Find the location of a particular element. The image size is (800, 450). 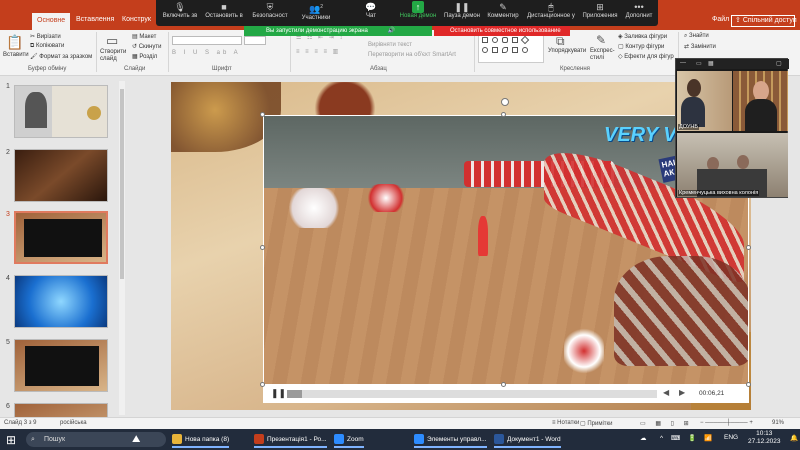

frame-shape is located at coordinates (515, 50).